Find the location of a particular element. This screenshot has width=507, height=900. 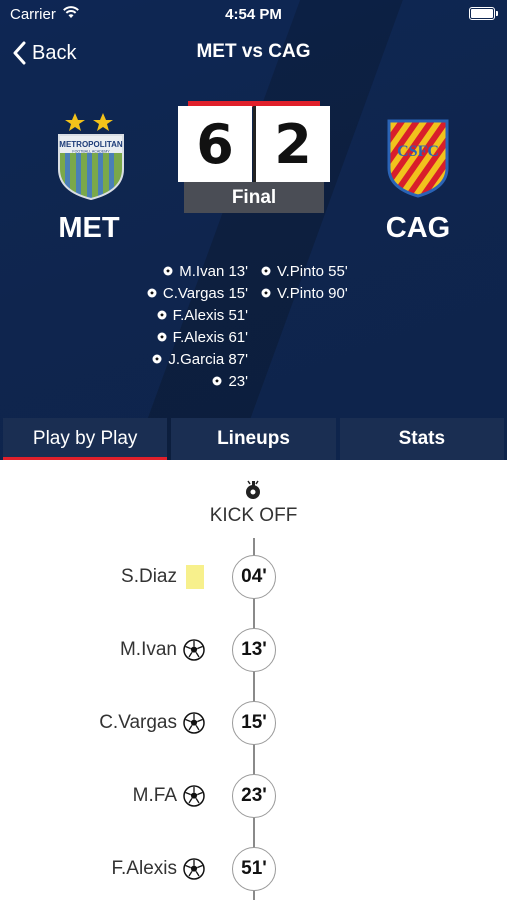

match-status-badge: Final is located at coordinates (254, 197).